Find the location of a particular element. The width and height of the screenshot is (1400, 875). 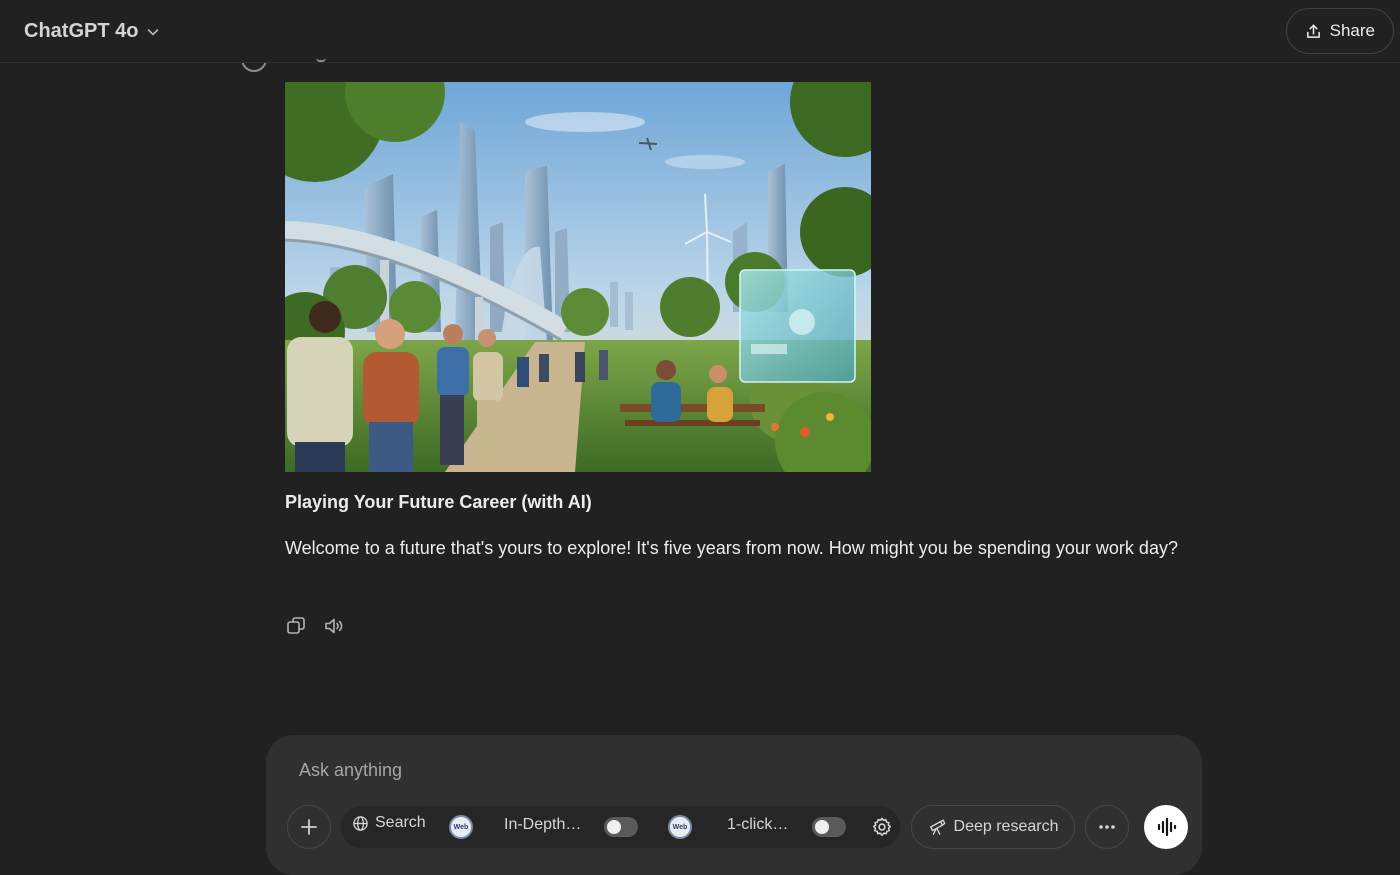

model-name: ChatGPT 4o is located at coordinates (81, 30).